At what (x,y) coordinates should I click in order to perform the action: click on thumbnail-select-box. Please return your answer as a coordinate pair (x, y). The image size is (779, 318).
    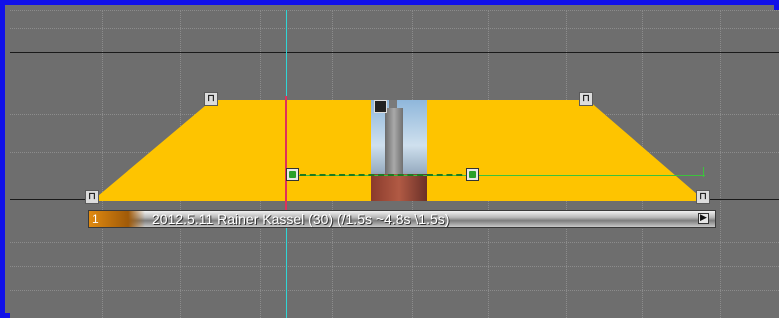
    Looking at the image, I should click on (380, 106).